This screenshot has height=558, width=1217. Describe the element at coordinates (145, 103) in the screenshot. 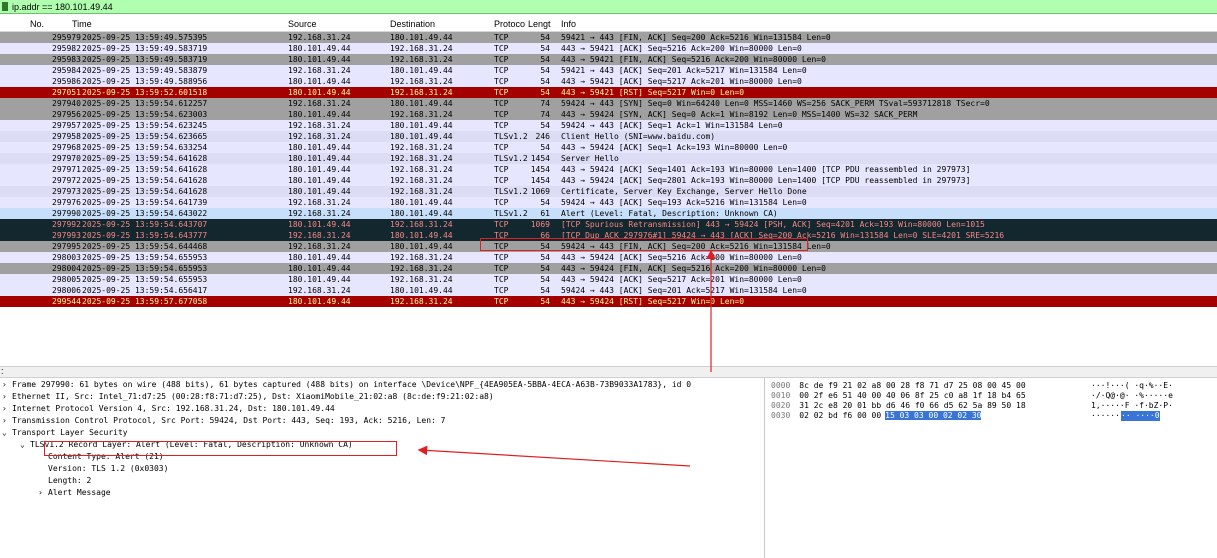

I see `packet-time: 2025-09-25 13:59:54.612257` at that location.